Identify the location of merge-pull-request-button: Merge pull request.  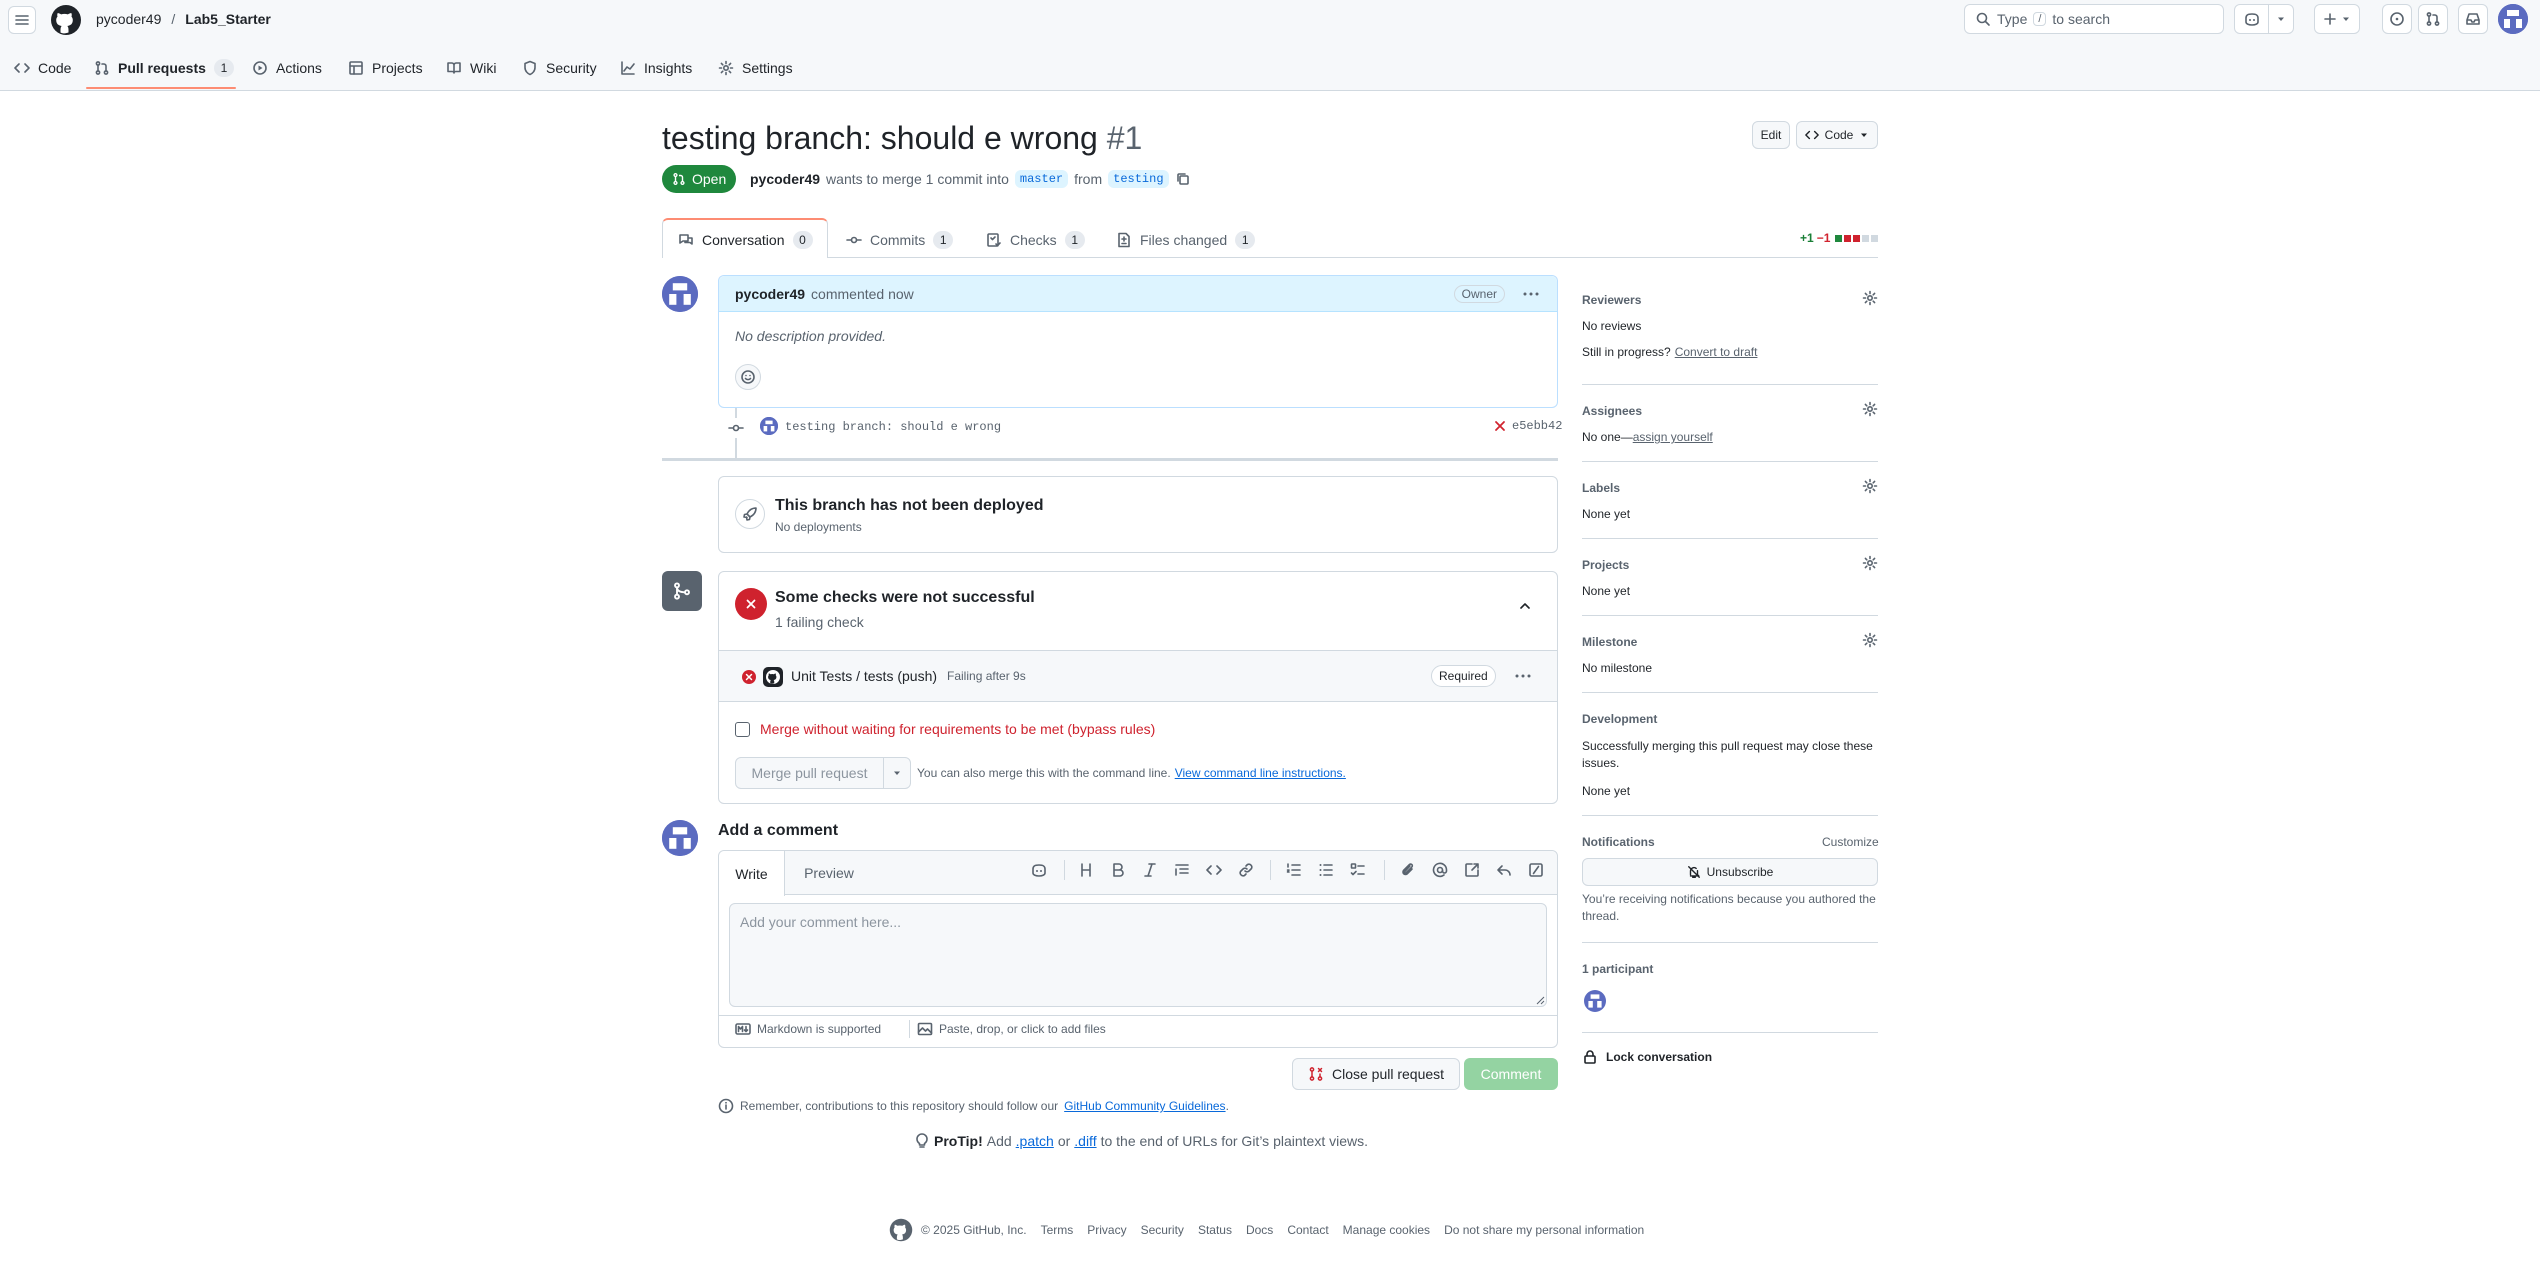
(810, 773).